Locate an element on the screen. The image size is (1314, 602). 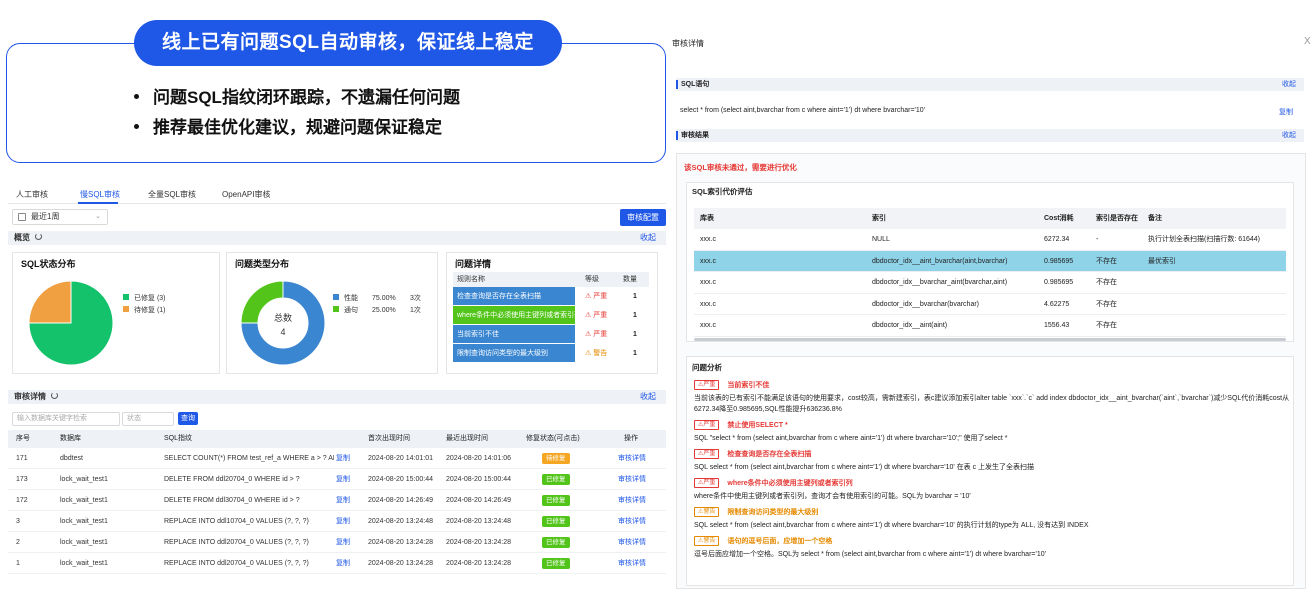
index-table: xxx.c is located at coordinates (708, 239).